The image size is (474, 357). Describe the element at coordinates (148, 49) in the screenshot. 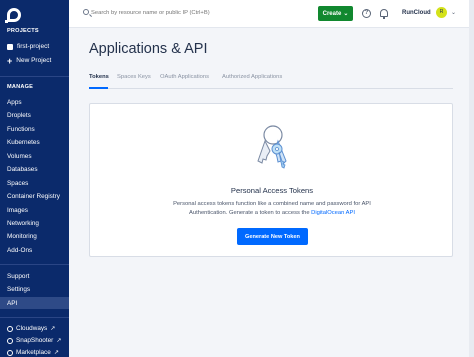

I see `page-title: Applications & API` at that location.